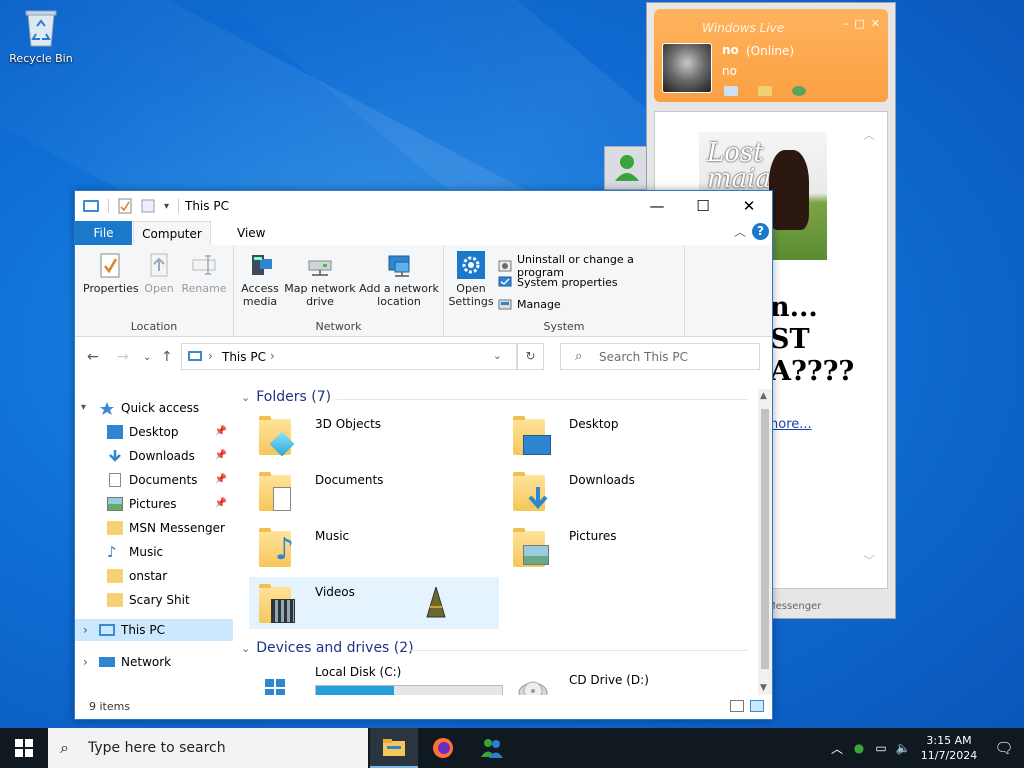 This screenshot has height=768, width=1024. What do you see at coordinates (799, 91) in the screenshot?
I see `msn-spaces-icon` at bounding box center [799, 91].